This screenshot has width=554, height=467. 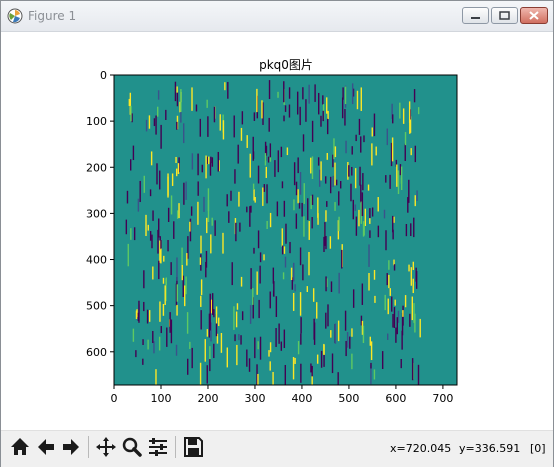 I want to click on toolbar: x=720.045 y=336.591 [0], so click(x=277, y=448).